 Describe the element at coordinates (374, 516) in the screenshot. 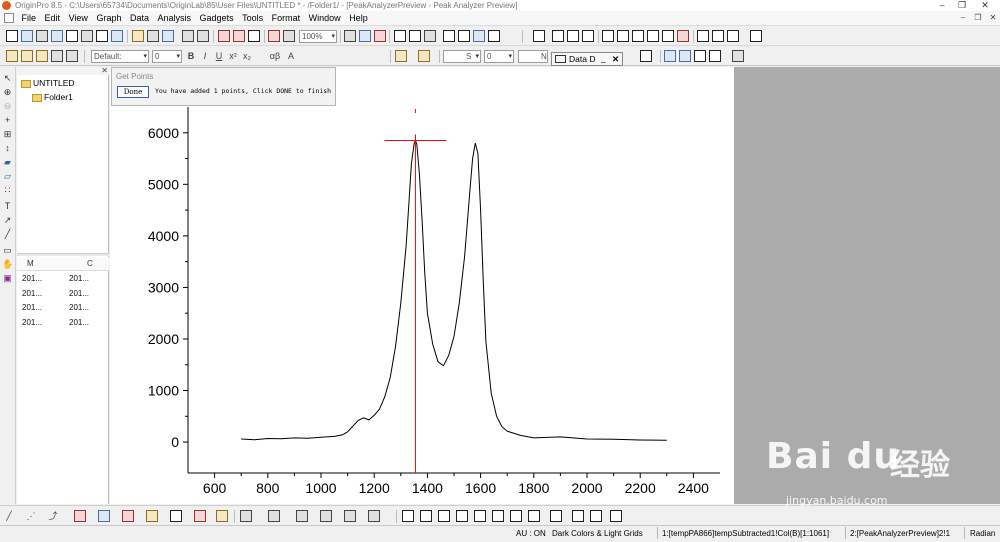

I see `image-plot-icon` at that location.